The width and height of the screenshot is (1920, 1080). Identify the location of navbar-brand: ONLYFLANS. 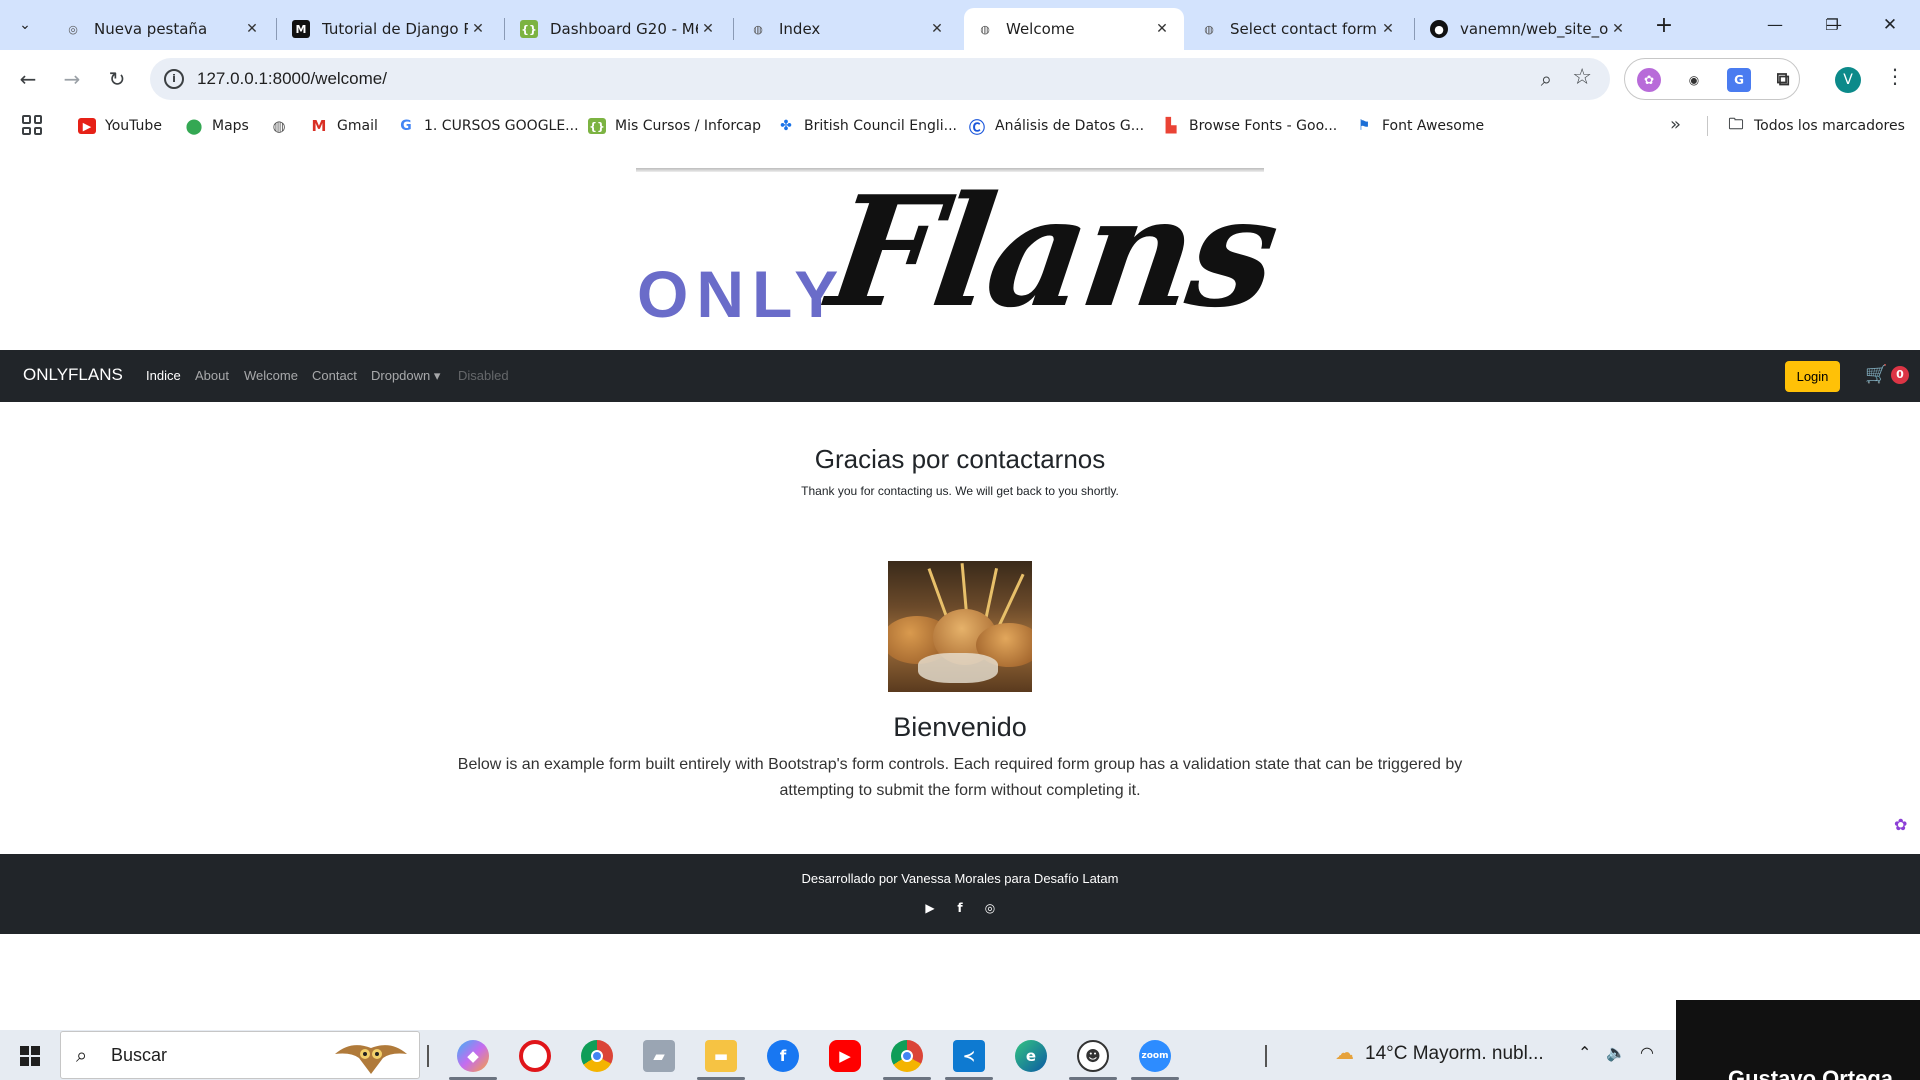
(73, 375).